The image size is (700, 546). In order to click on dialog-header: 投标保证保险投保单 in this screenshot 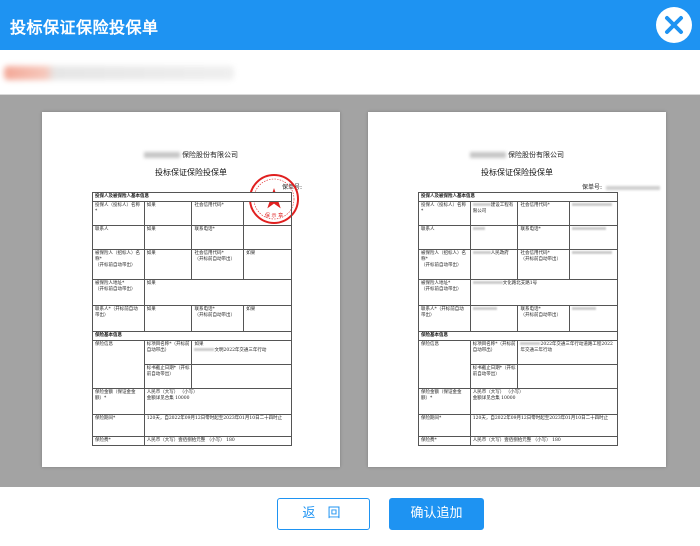, I will do `click(350, 25)`.